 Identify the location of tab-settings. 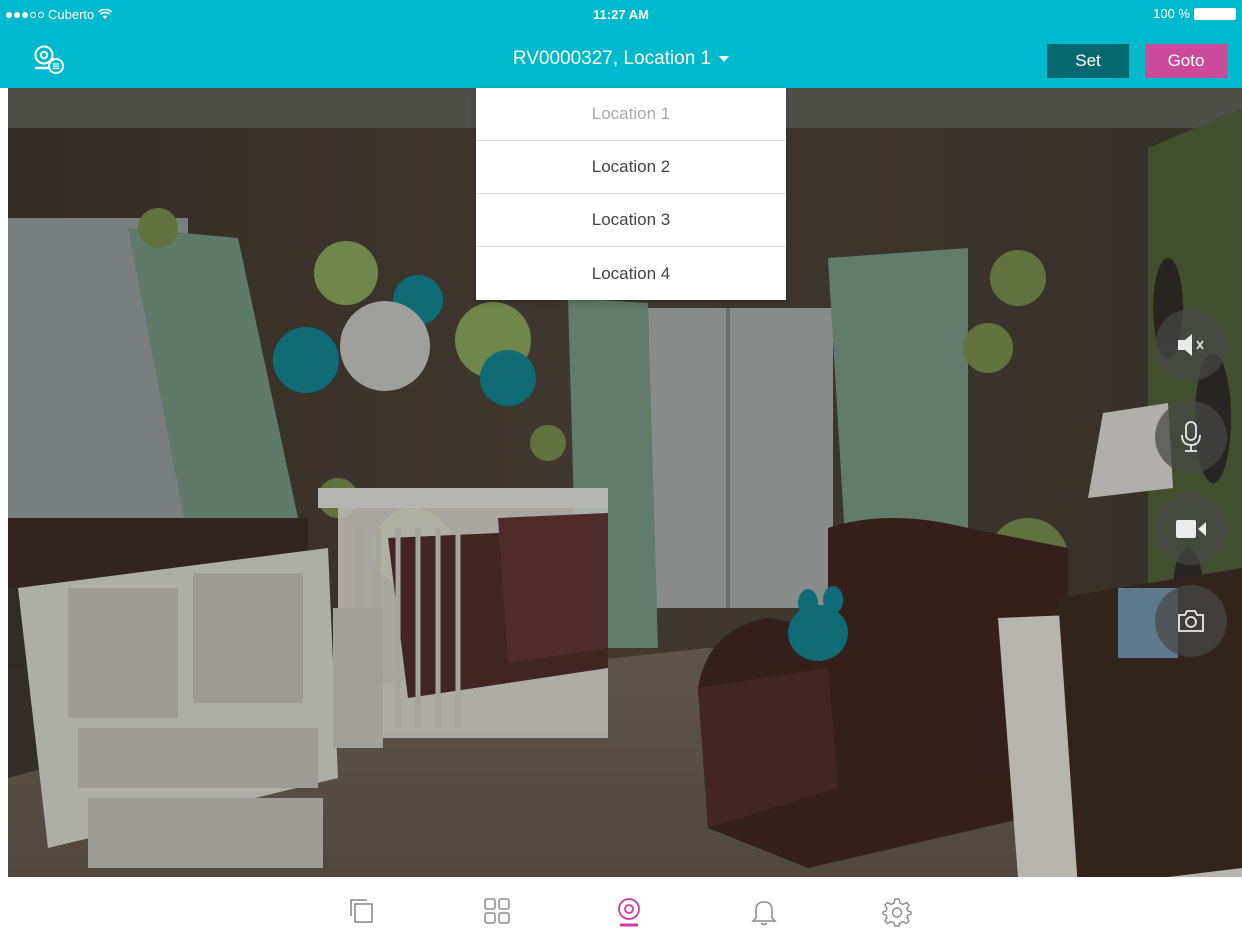
(897, 913).